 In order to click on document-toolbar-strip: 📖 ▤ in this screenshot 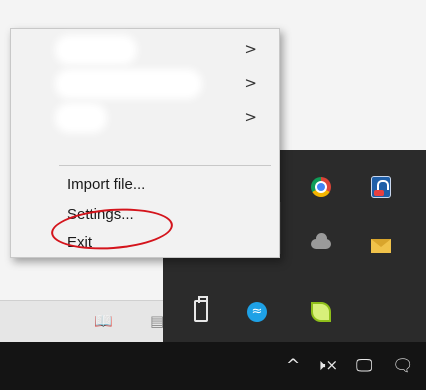, I will do `click(87, 321)`.